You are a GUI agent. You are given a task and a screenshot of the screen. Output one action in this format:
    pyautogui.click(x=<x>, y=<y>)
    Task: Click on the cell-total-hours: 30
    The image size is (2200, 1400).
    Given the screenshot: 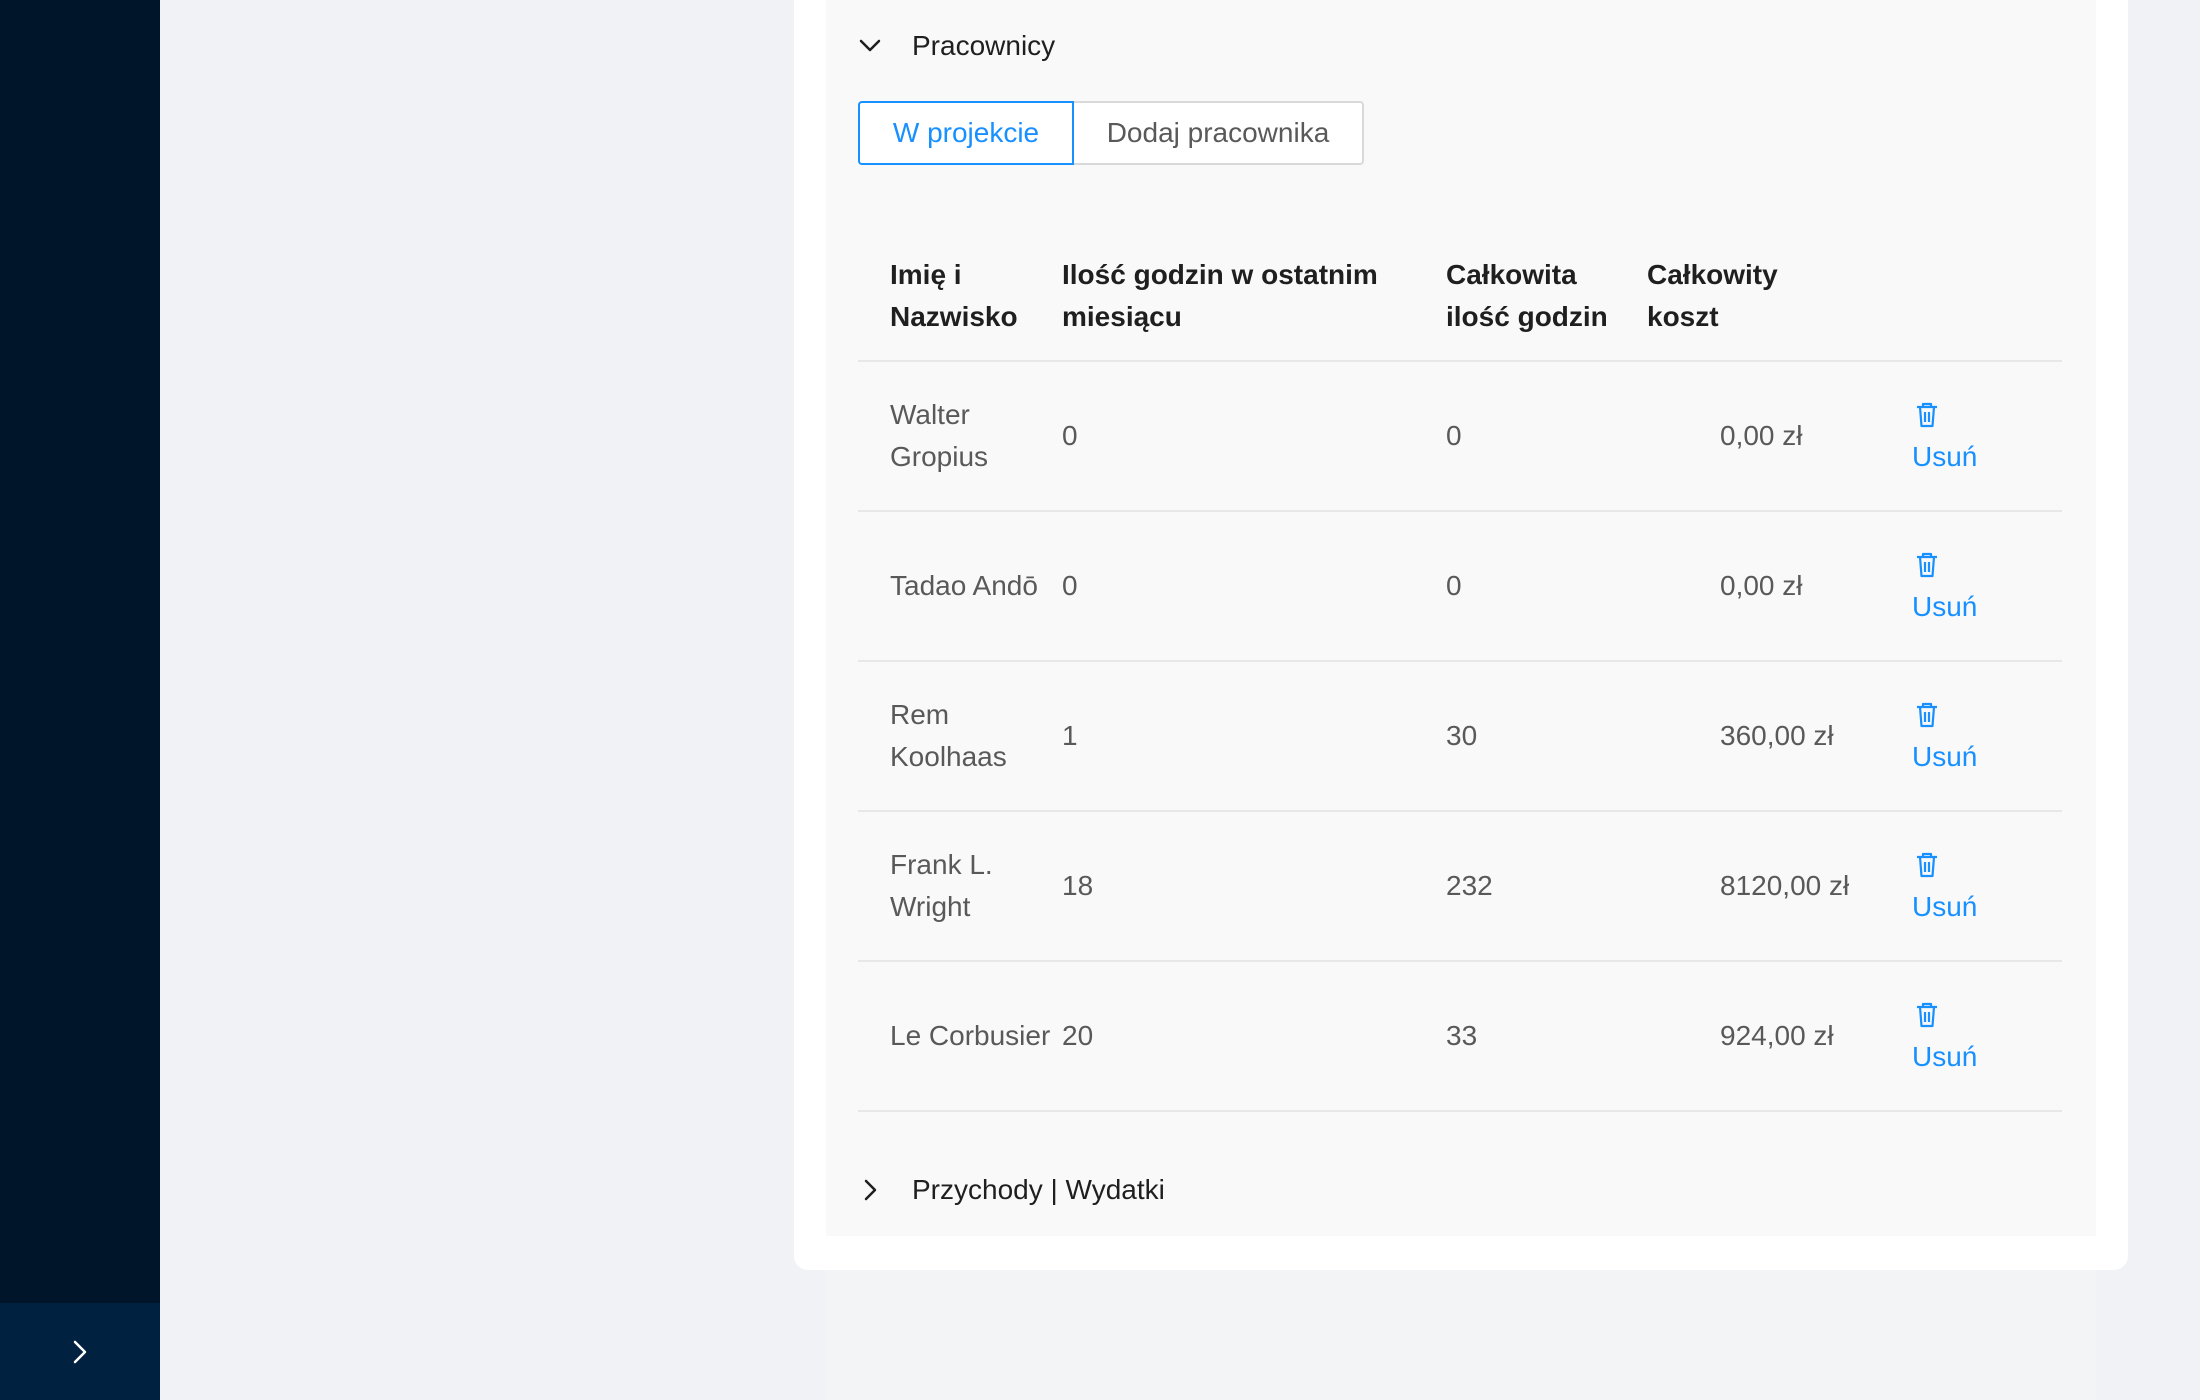 What is the action you would take?
    pyautogui.click(x=1462, y=735)
    